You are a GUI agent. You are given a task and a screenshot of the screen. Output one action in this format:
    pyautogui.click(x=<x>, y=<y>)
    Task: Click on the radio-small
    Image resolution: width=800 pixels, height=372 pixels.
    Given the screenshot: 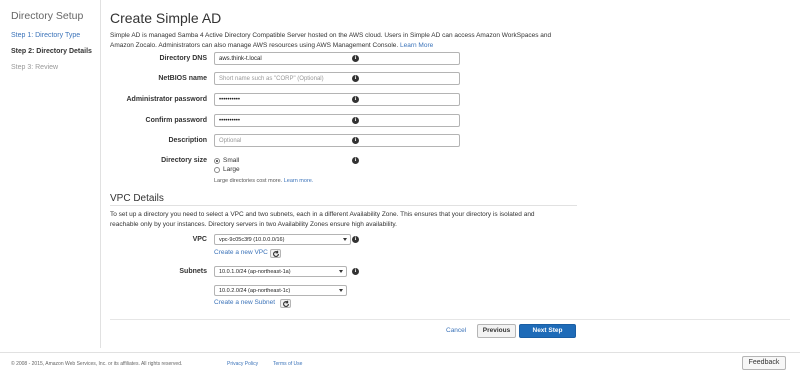 What is the action you would take?
    pyautogui.click(x=217, y=160)
    